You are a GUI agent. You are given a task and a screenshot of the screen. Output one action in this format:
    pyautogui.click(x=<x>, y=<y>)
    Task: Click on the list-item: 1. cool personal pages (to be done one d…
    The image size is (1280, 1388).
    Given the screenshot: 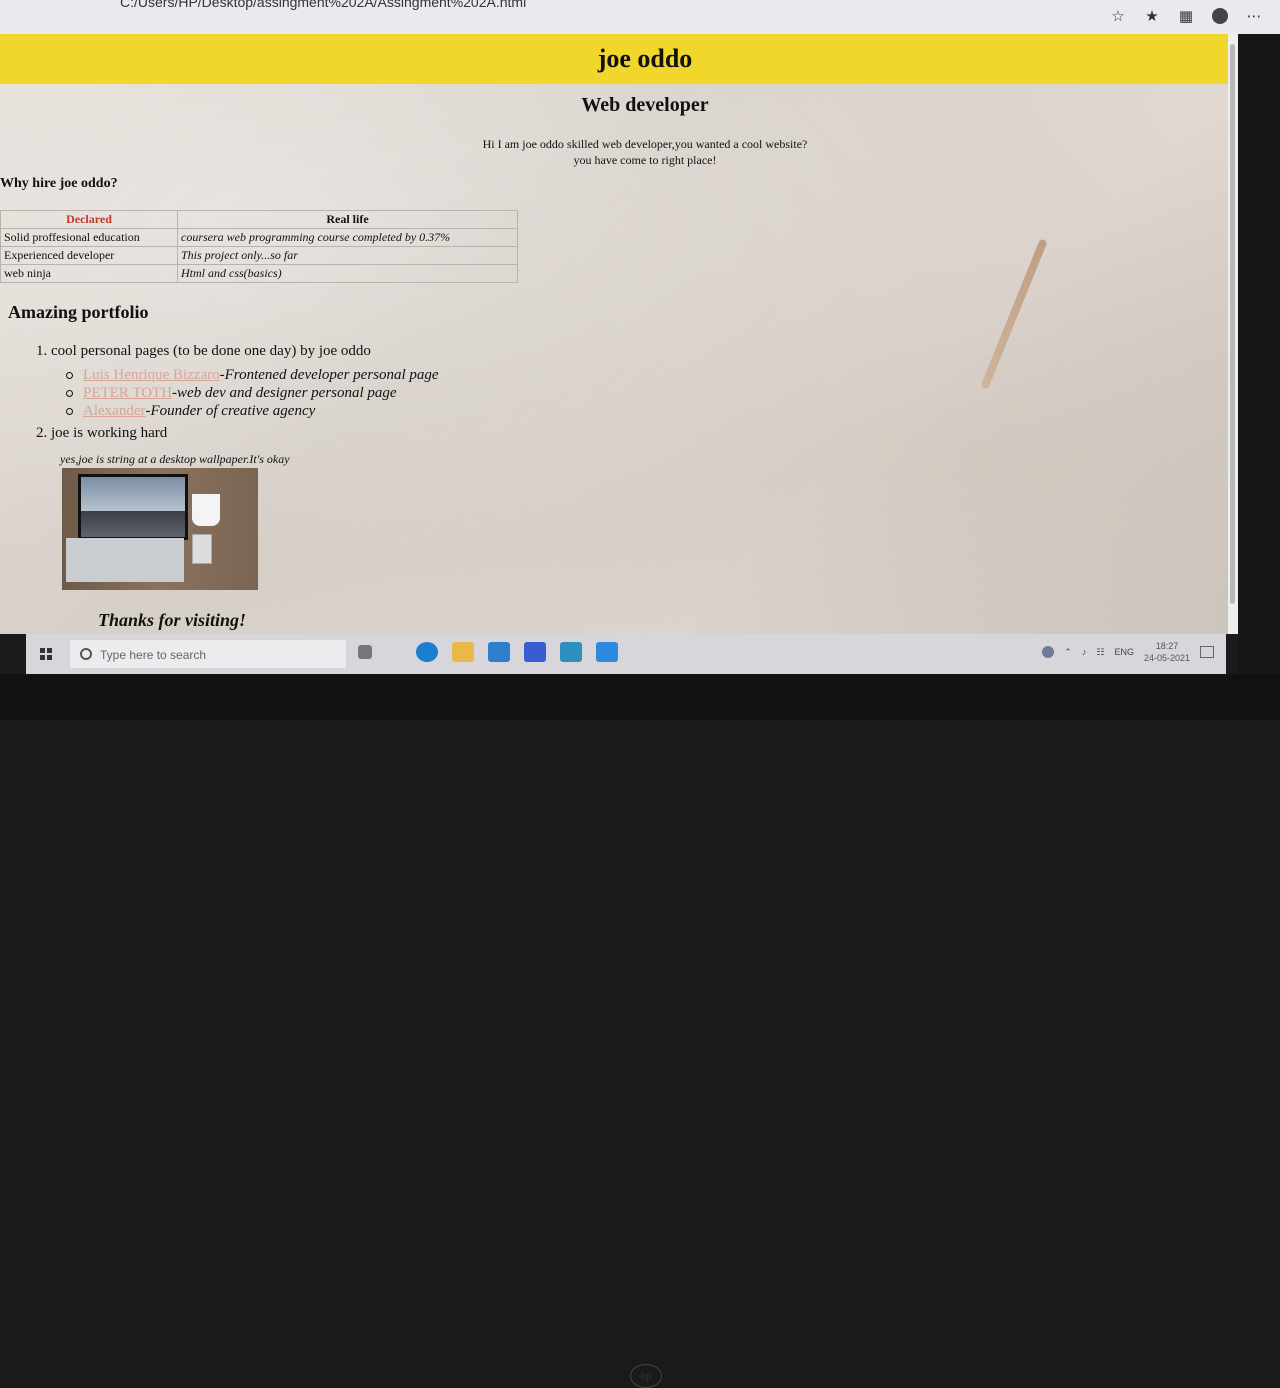 What is the action you would take?
    pyautogui.click(x=237, y=351)
    